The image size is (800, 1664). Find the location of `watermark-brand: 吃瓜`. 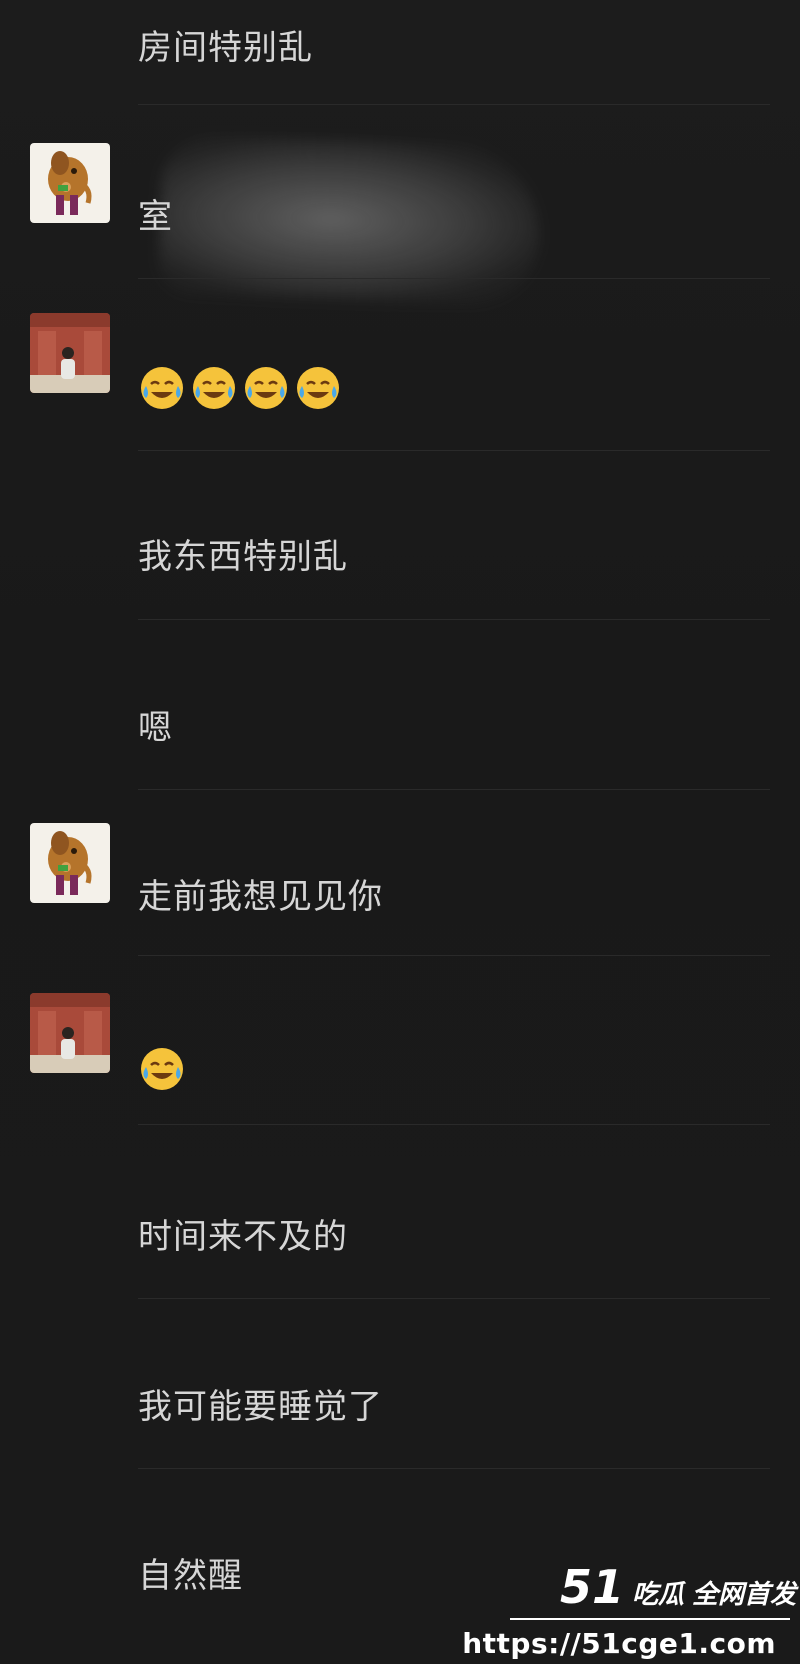

watermark-brand: 吃瓜 is located at coordinates (657, 1595).